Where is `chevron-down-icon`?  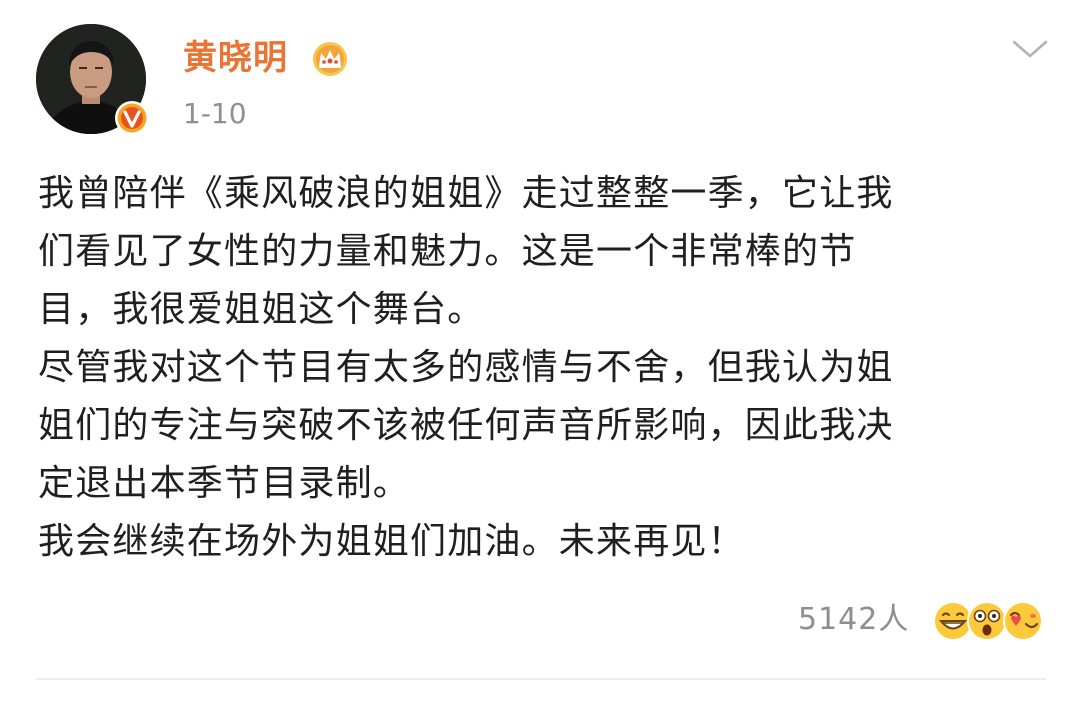
chevron-down-icon is located at coordinates (1030, 49).